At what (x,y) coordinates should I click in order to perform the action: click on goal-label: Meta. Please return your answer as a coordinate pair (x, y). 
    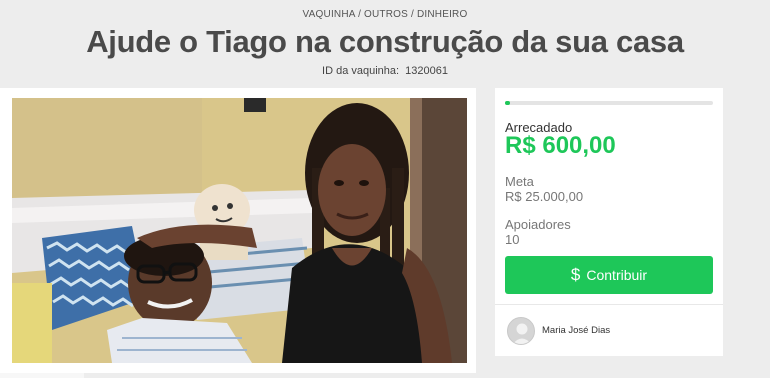
    Looking at the image, I should click on (519, 181).